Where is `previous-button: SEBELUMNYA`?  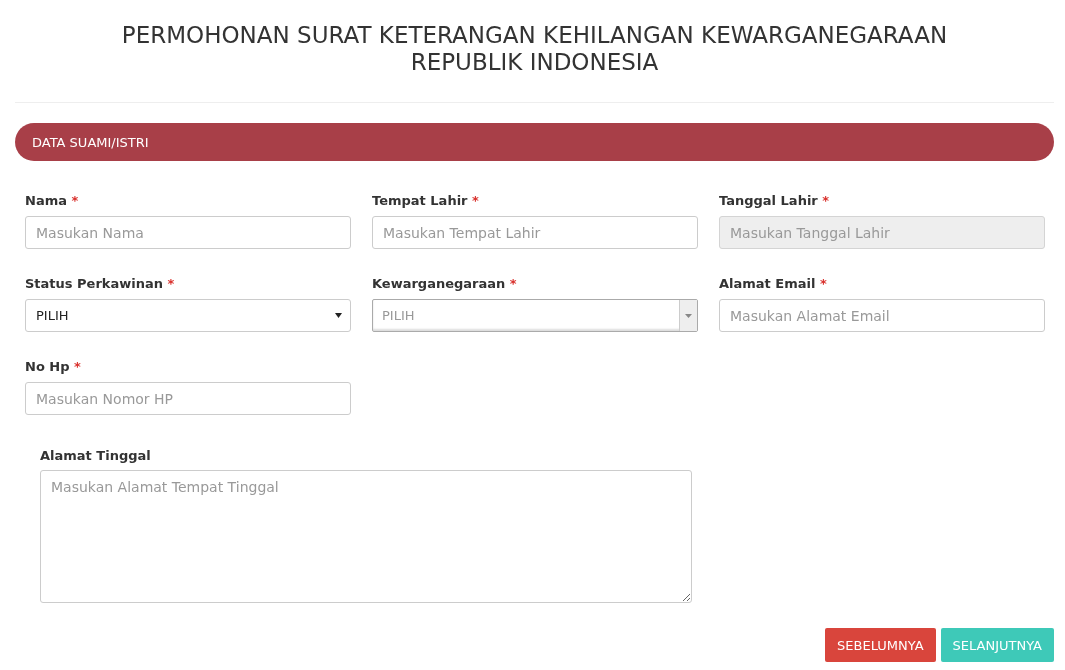
previous-button: SEBELUMNYA is located at coordinates (880, 645).